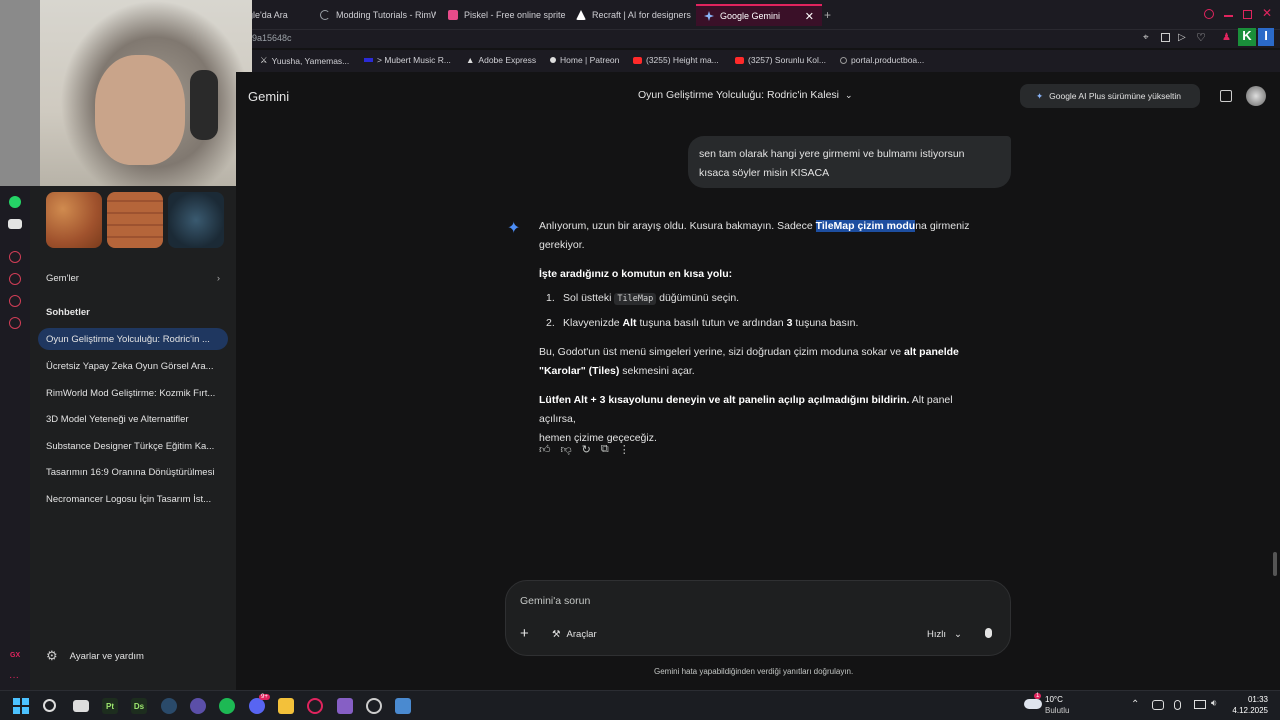 This screenshot has width=1280, height=720. What do you see at coordinates (15, 323) in the screenshot?
I see `settings-icon` at bounding box center [15, 323].